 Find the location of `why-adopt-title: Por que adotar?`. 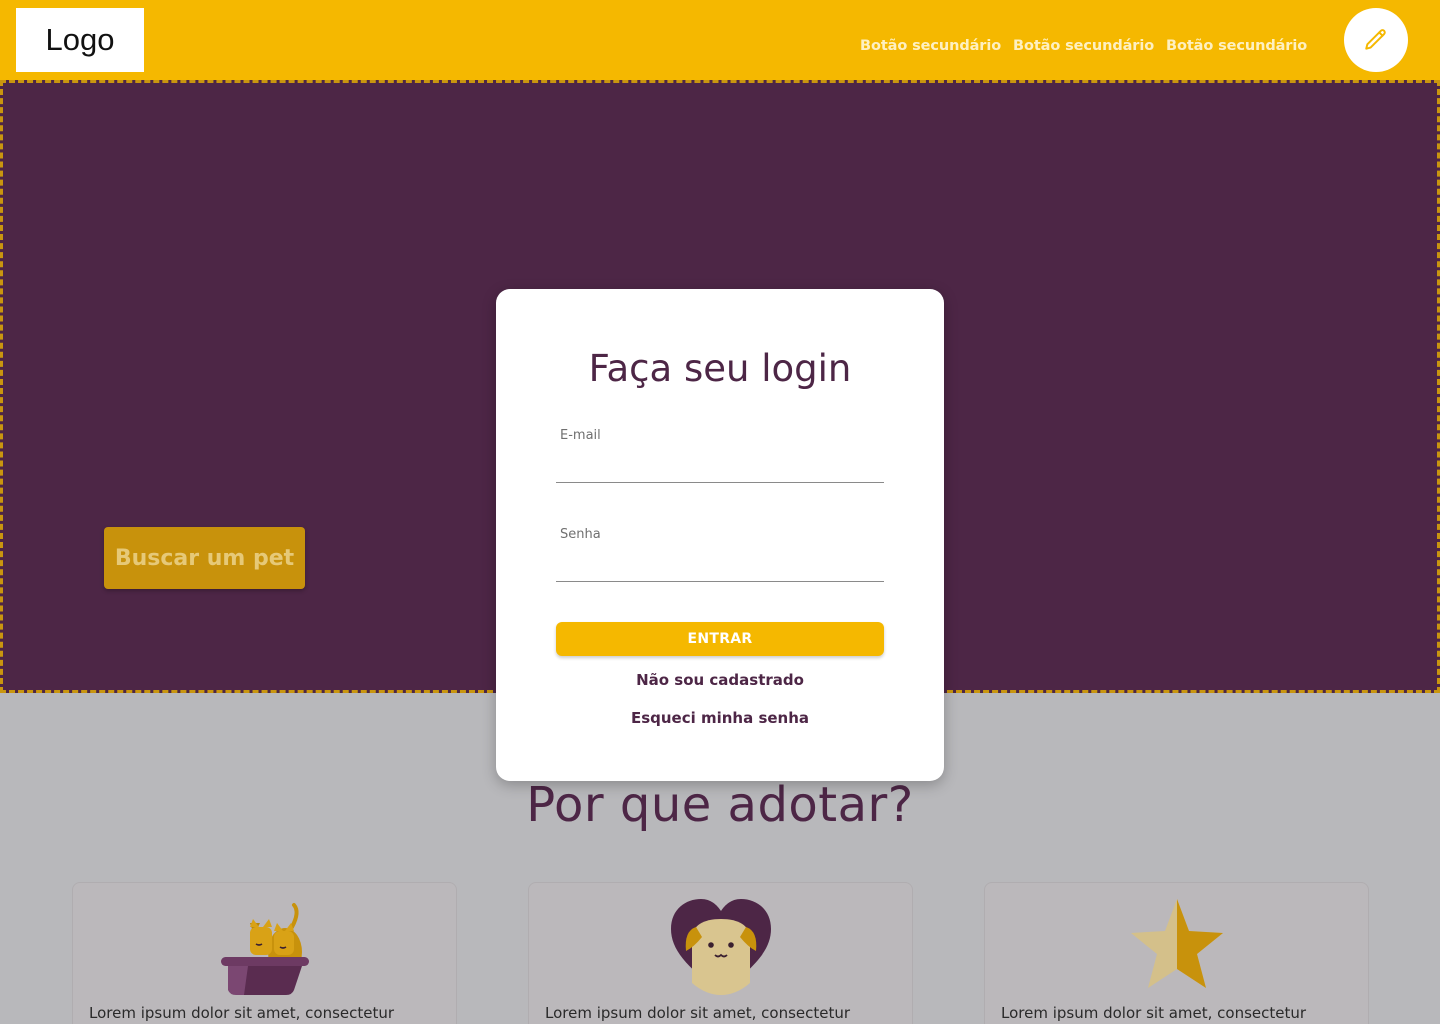

why-adopt-title: Por que adotar? is located at coordinates (720, 805).